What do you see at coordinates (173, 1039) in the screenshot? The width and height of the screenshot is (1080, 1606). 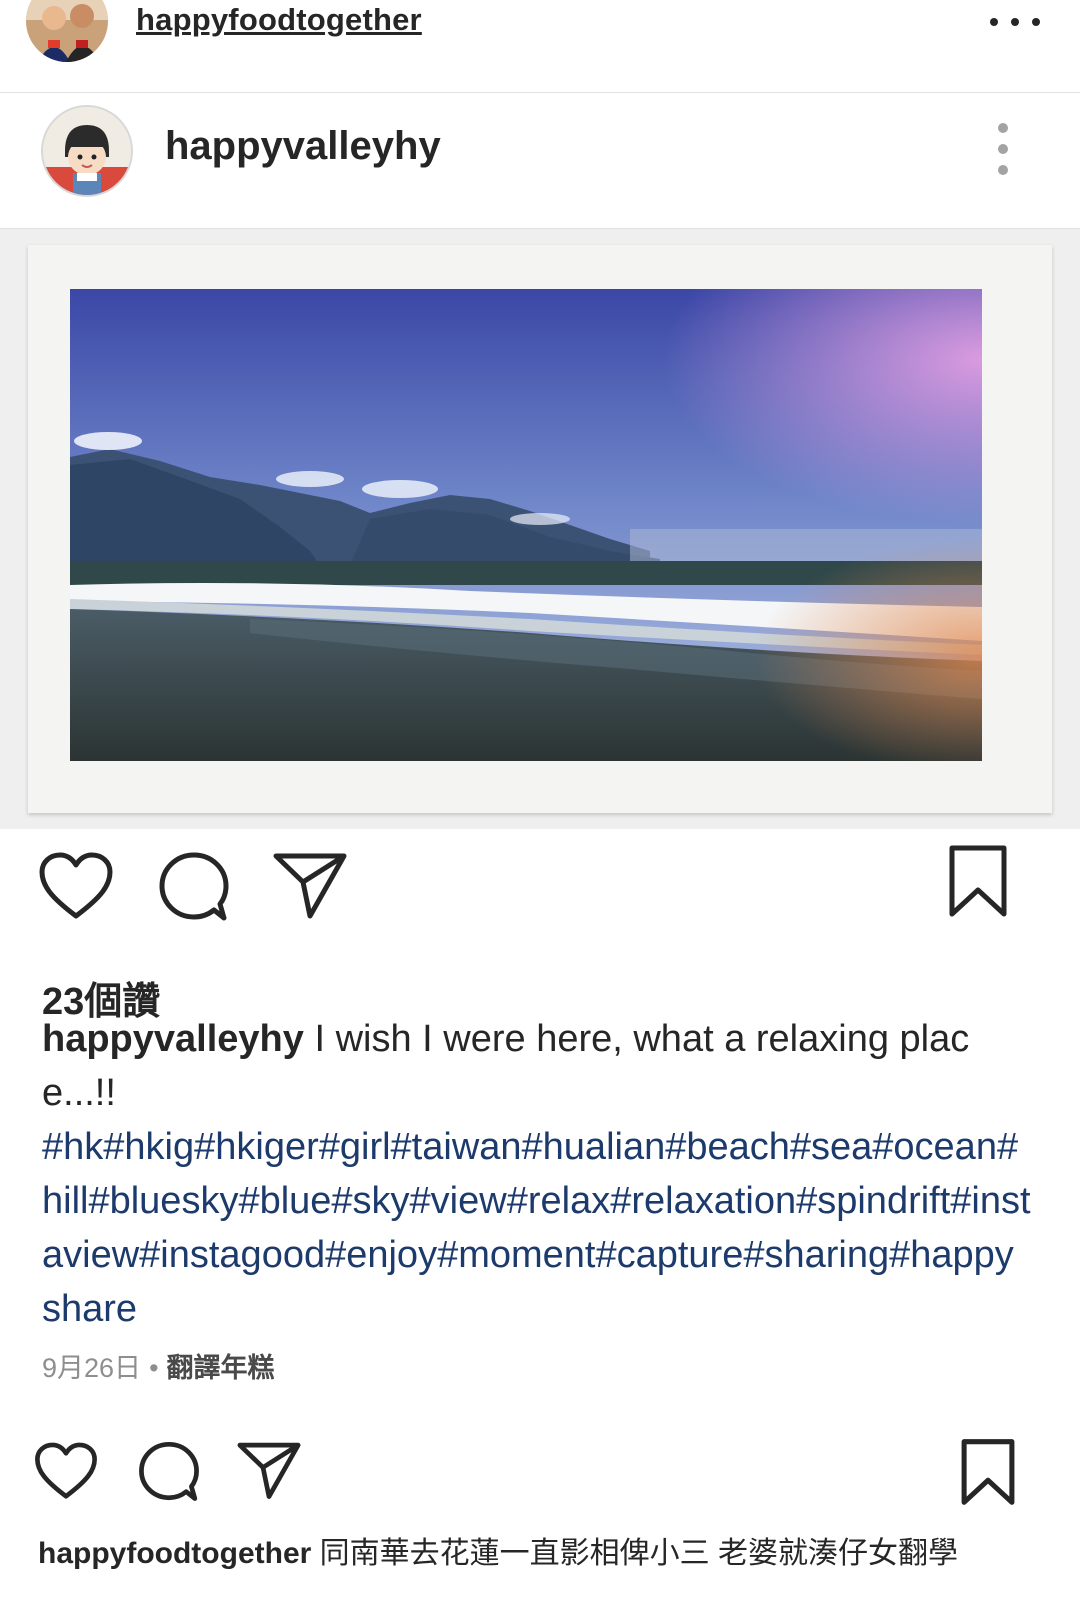 I see `caption-username: happyvalleyhy` at bounding box center [173, 1039].